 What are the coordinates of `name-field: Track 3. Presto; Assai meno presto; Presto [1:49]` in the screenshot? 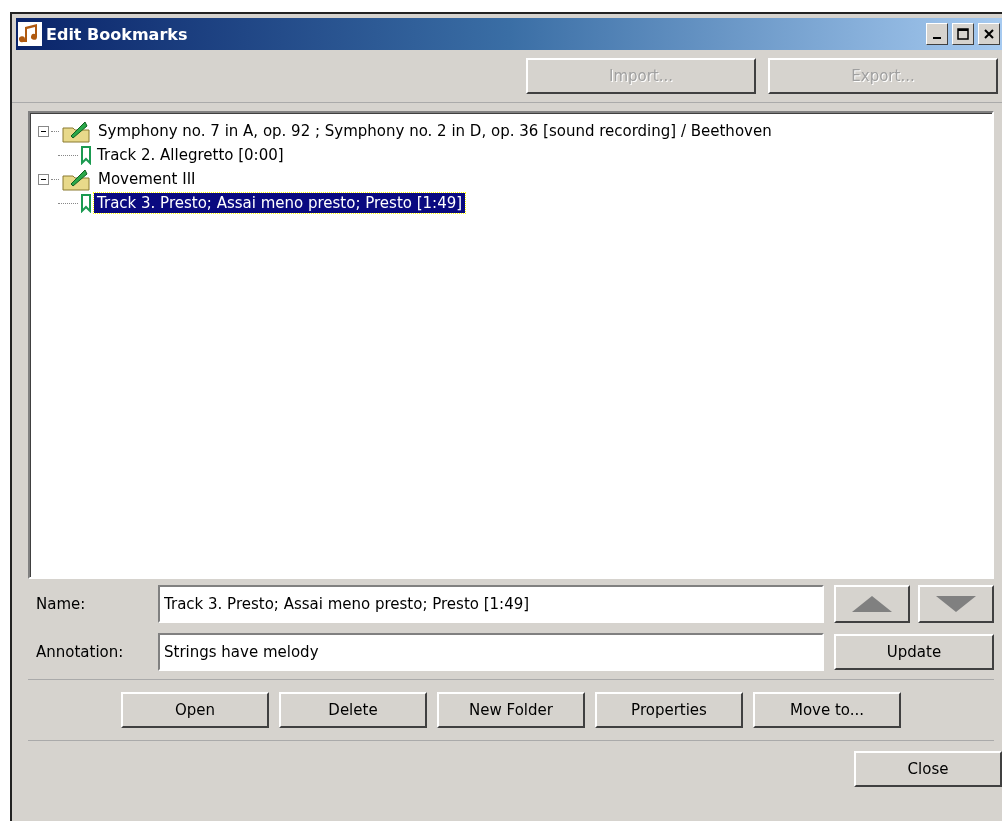 It's located at (491, 604).